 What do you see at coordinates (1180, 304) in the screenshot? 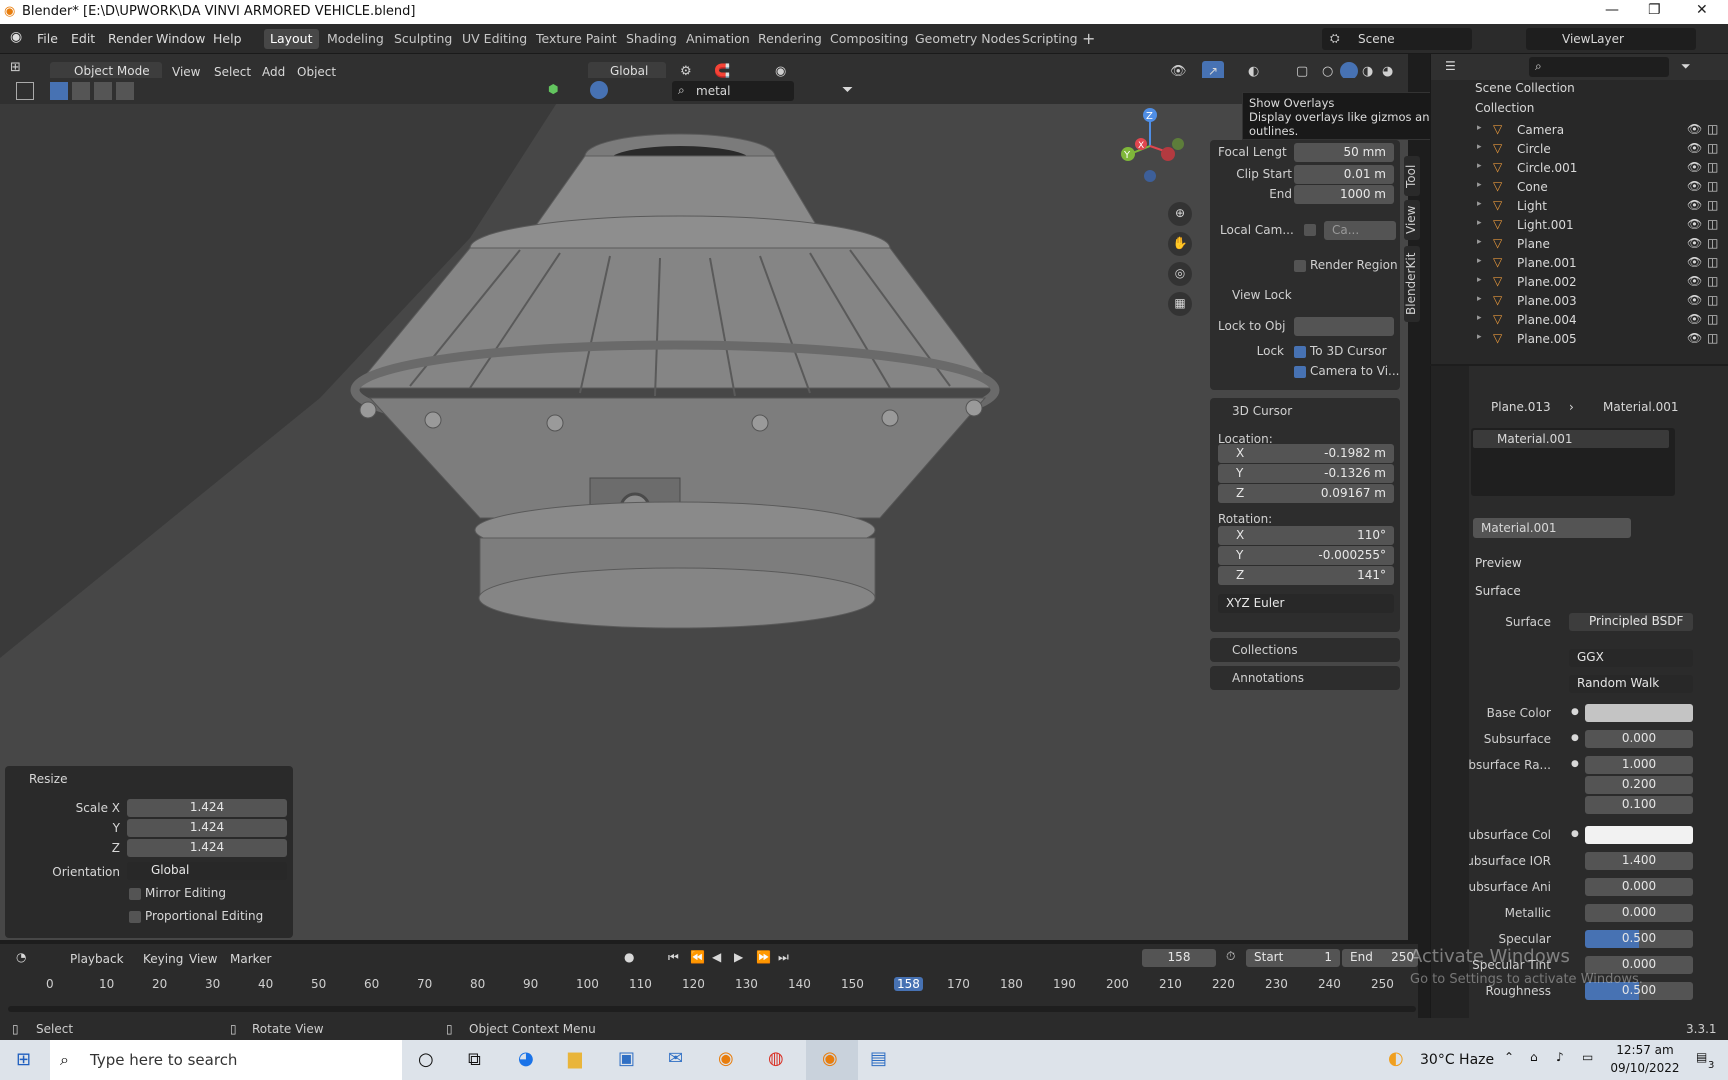
I see `grid-perspective-icon: ▦` at bounding box center [1180, 304].